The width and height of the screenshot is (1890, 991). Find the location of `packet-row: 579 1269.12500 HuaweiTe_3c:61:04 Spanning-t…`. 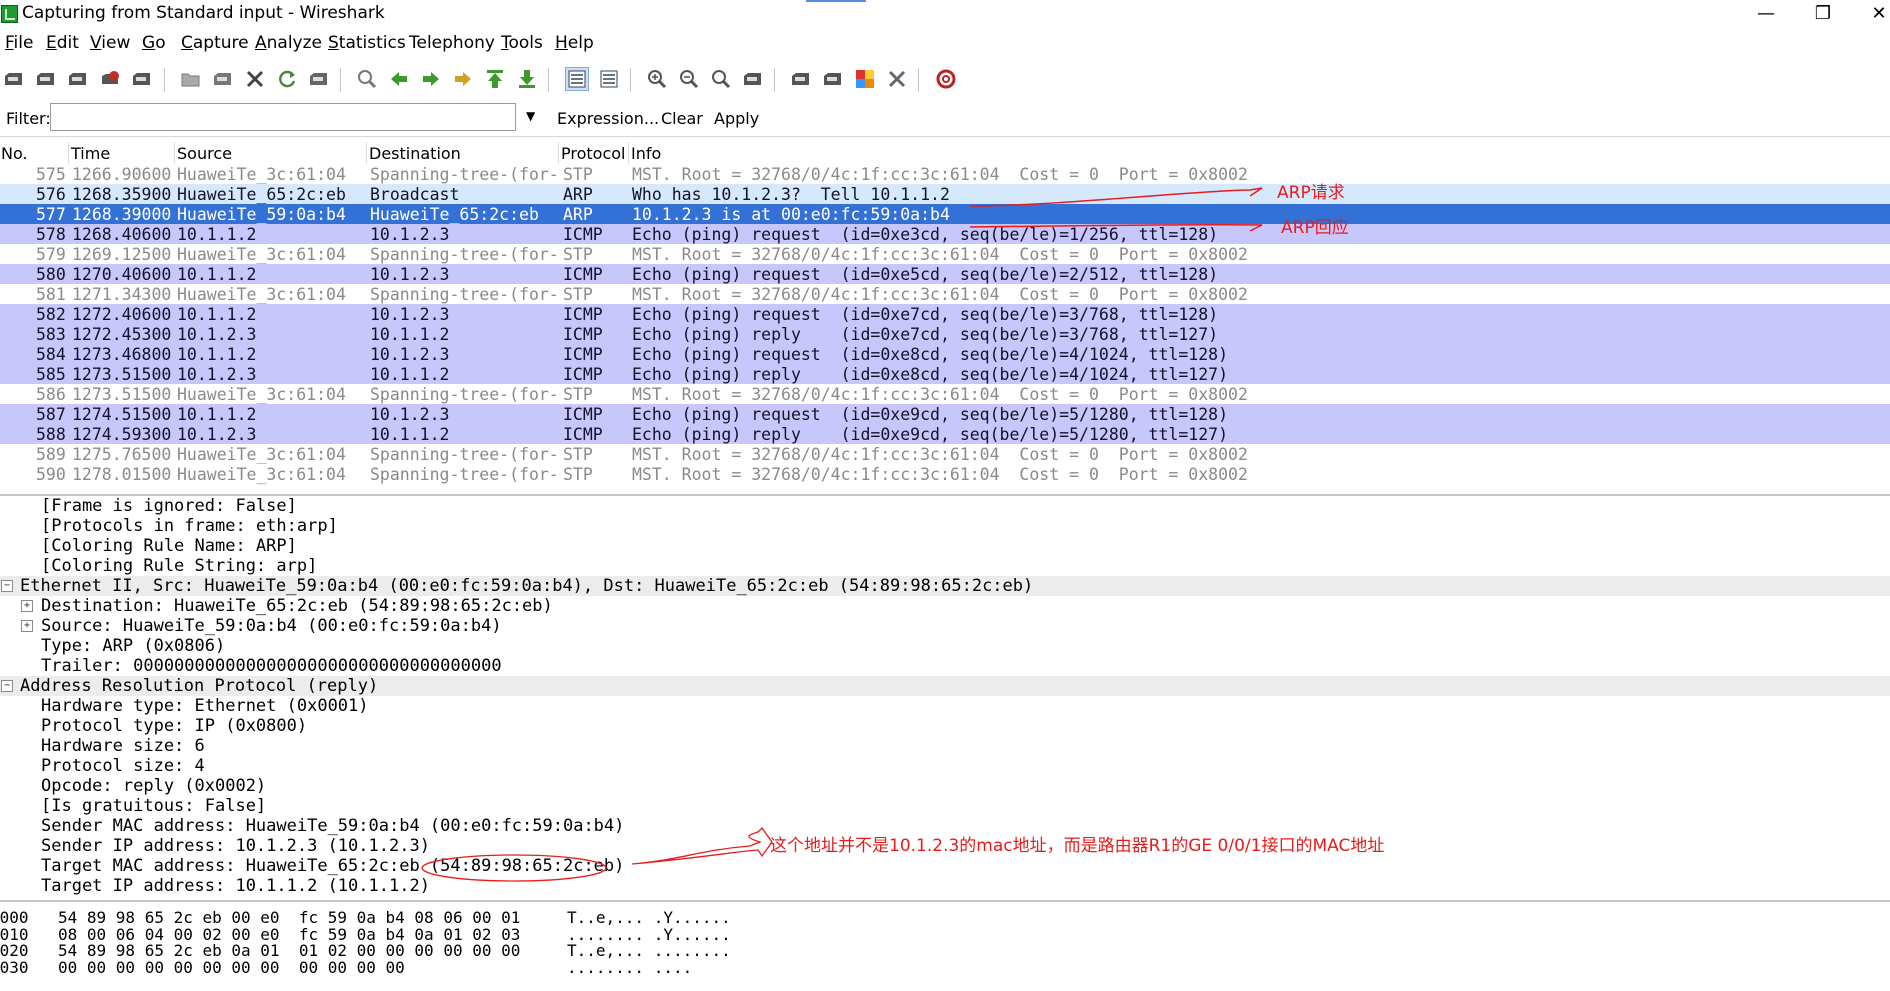

packet-row: 579 1269.12500 HuaweiTe_3c:61:04 Spanning-t… is located at coordinates (945, 254).